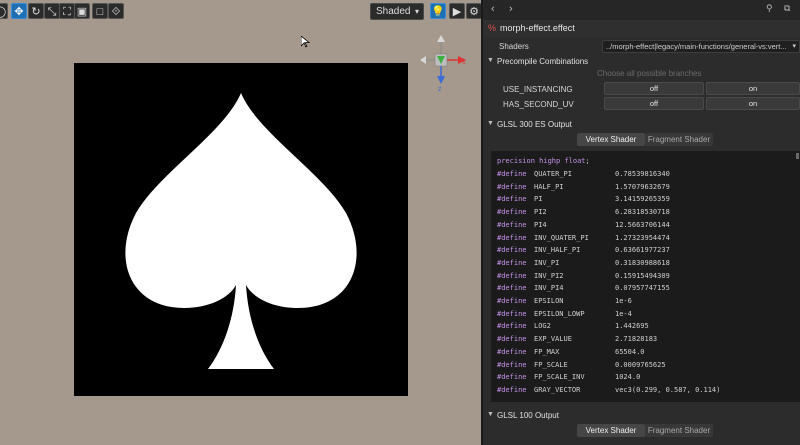 The height and width of the screenshot is (445, 800). Describe the element at coordinates (583, 250) in the screenshot. I see `code-line-define: #define INV_HALF_PI 0.63661977237` at that location.